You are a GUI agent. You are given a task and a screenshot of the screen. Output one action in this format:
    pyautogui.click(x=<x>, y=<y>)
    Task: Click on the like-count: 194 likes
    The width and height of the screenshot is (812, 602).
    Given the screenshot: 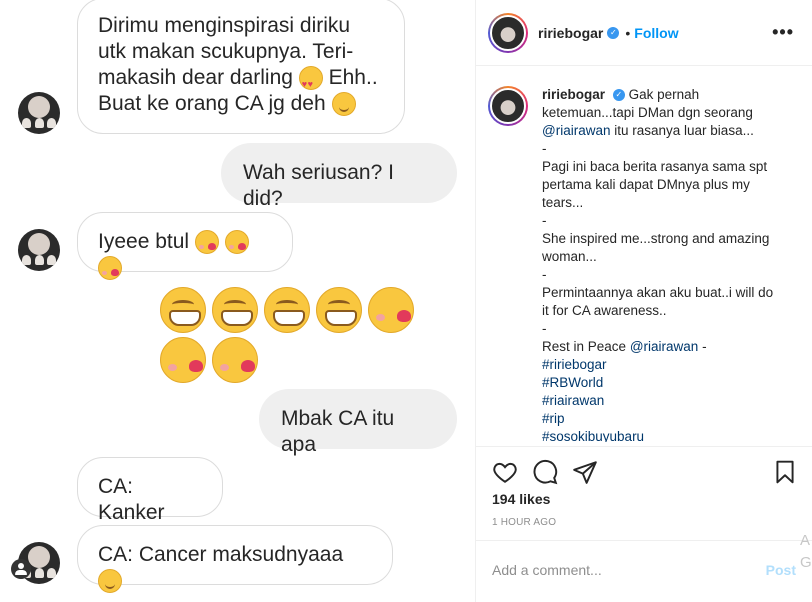 What is the action you would take?
    pyautogui.click(x=521, y=499)
    